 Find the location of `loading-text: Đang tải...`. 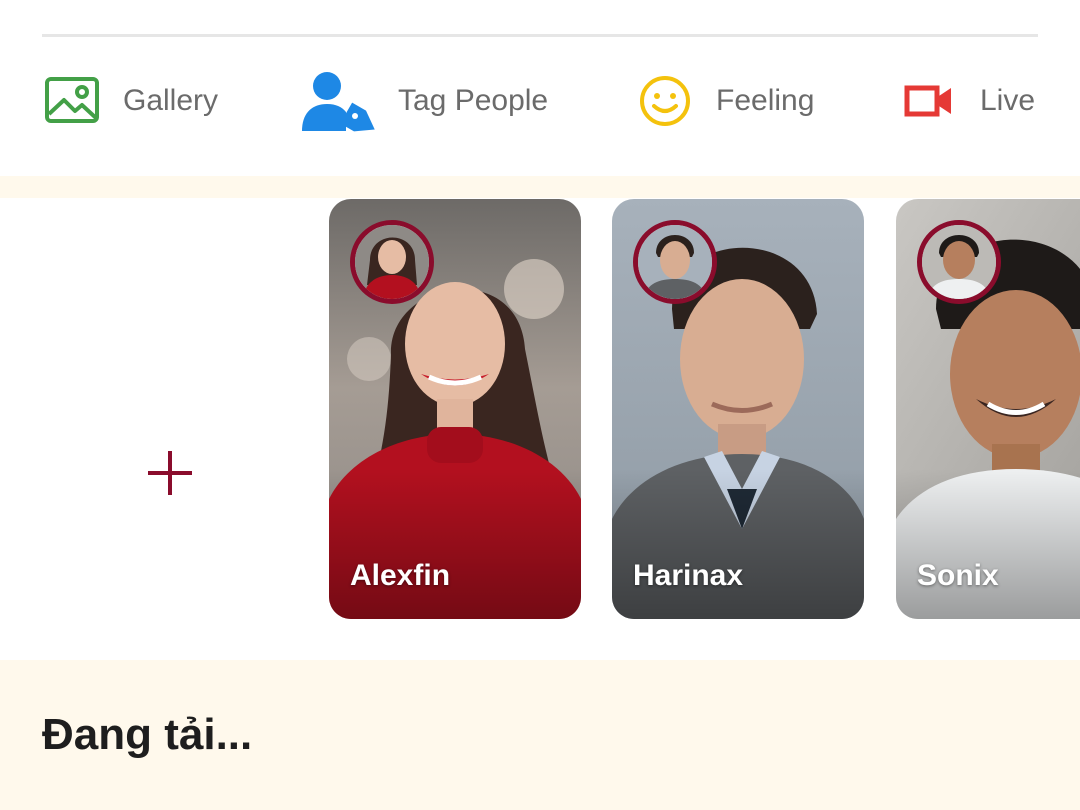

loading-text: Đang tải... is located at coordinates (147, 734).